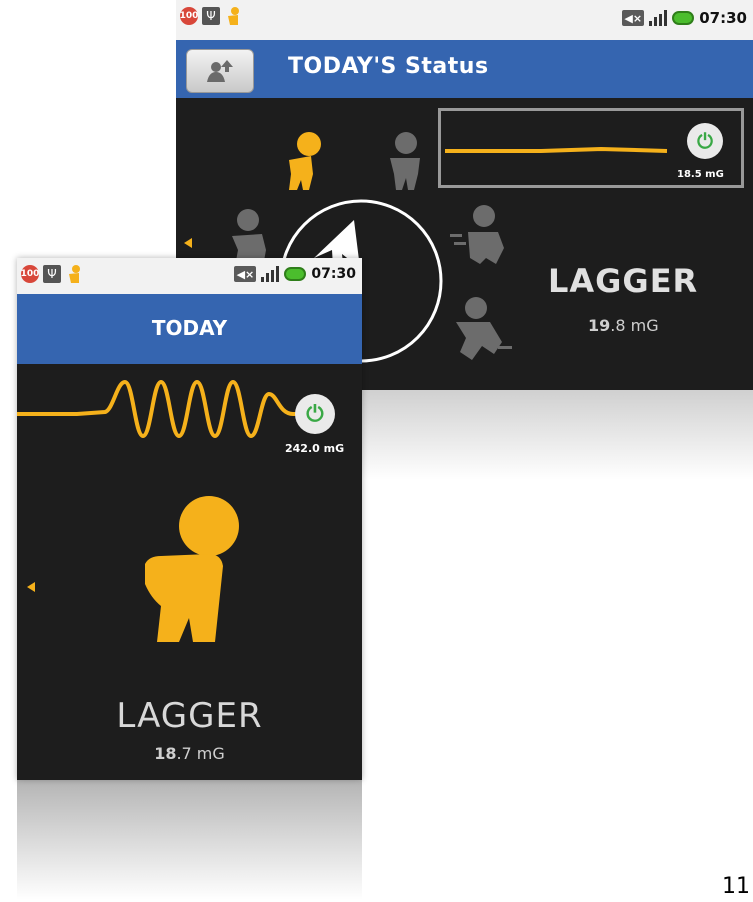  I want to click on status-value: 18.7 mG, so click(189, 753).